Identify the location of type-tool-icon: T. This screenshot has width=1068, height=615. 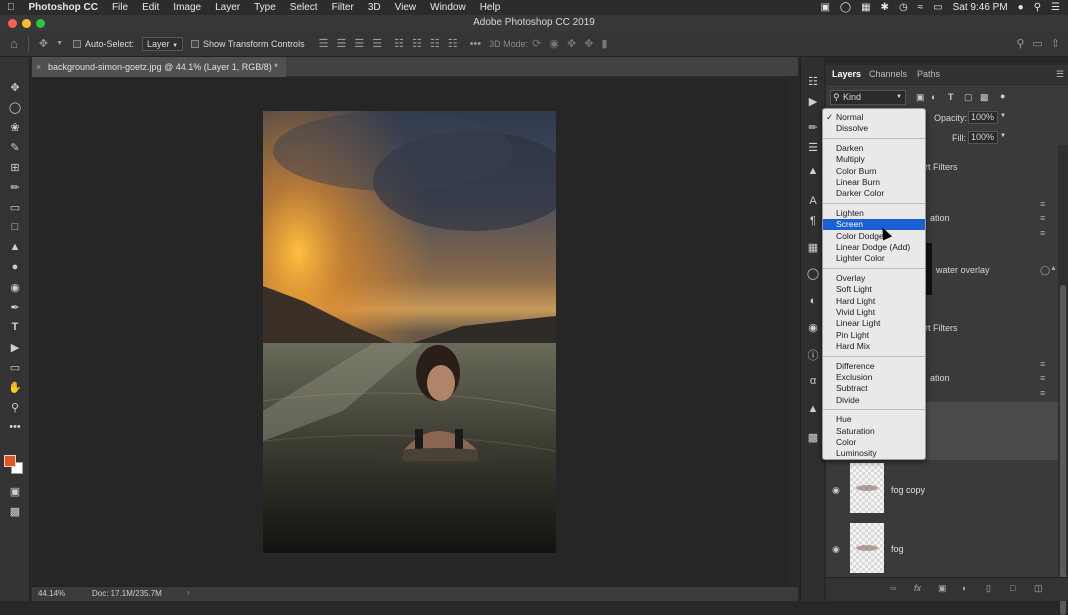
(15, 327).